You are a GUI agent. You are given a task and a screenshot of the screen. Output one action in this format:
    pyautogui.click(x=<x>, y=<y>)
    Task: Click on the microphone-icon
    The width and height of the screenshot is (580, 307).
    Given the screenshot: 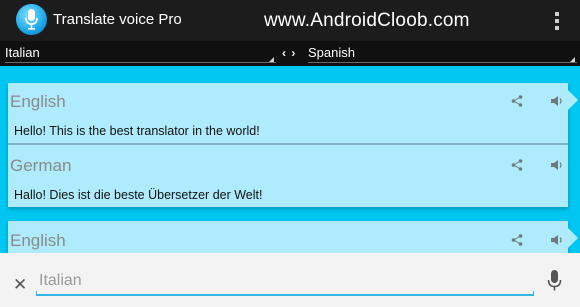 What is the action you would take?
    pyautogui.click(x=554, y=281)
    